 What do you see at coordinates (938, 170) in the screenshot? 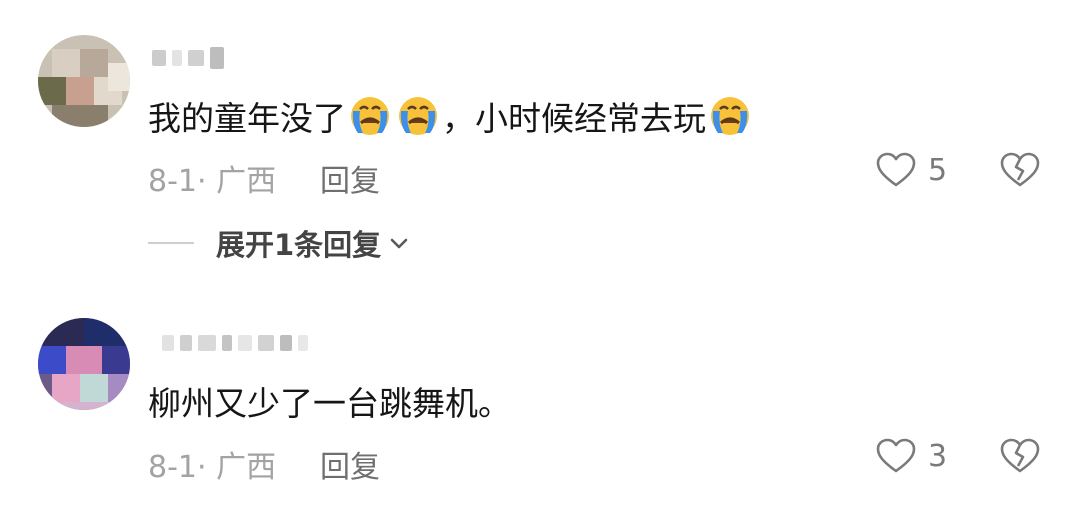
I see `like-count: 5` at bounding box center [938, 170].